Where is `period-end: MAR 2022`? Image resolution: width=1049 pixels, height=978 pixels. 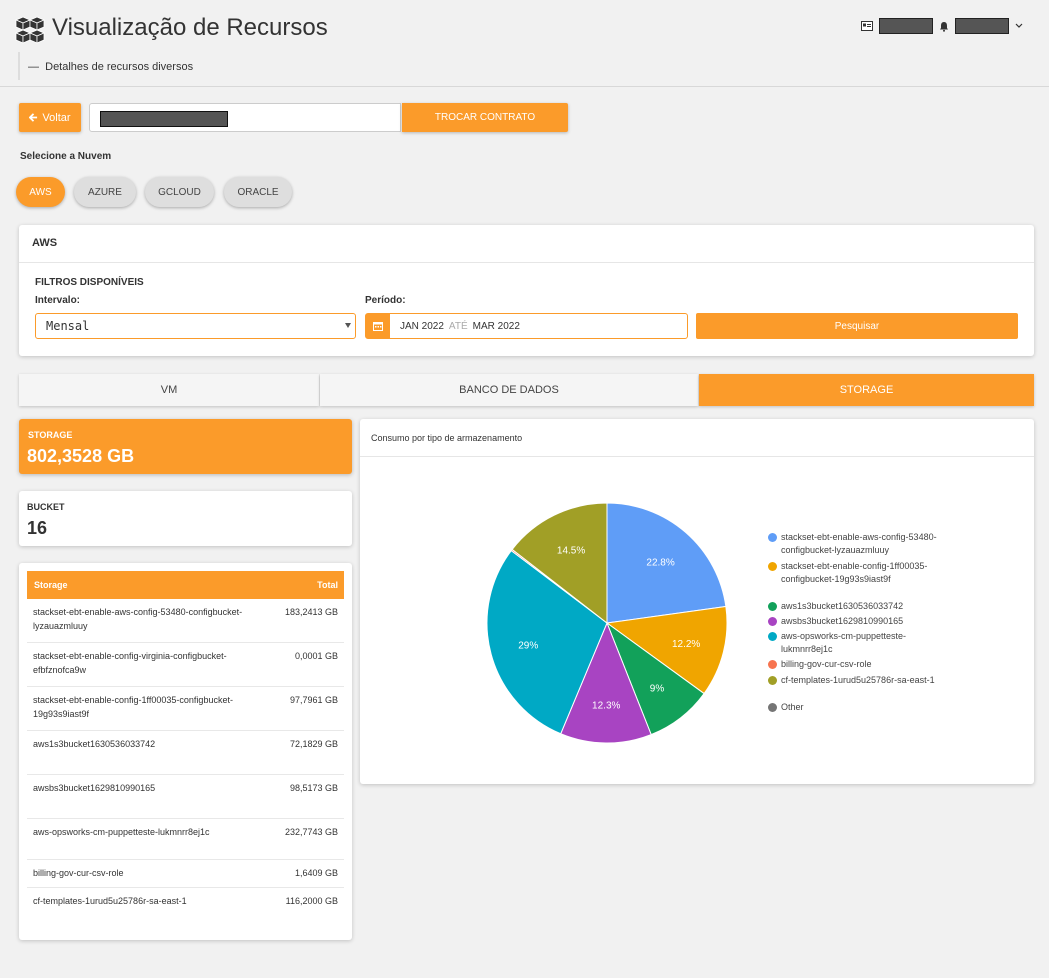 period-end: MAR 2022 is located at coordinates (496, 326).